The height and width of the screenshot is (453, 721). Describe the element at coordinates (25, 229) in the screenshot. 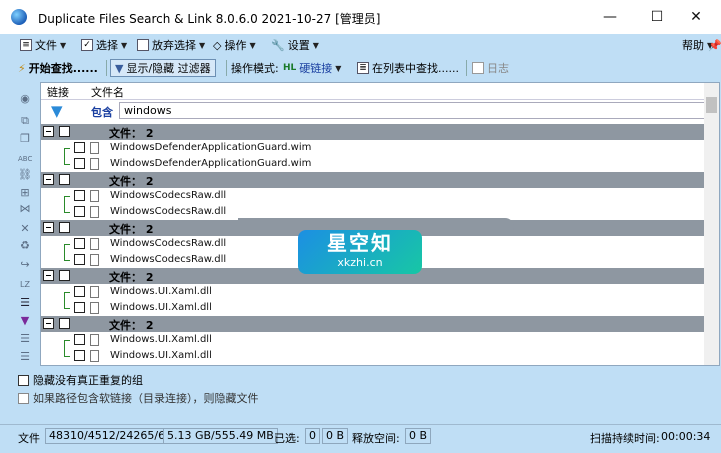

I see `delete-x-icon: ✕` at that location.